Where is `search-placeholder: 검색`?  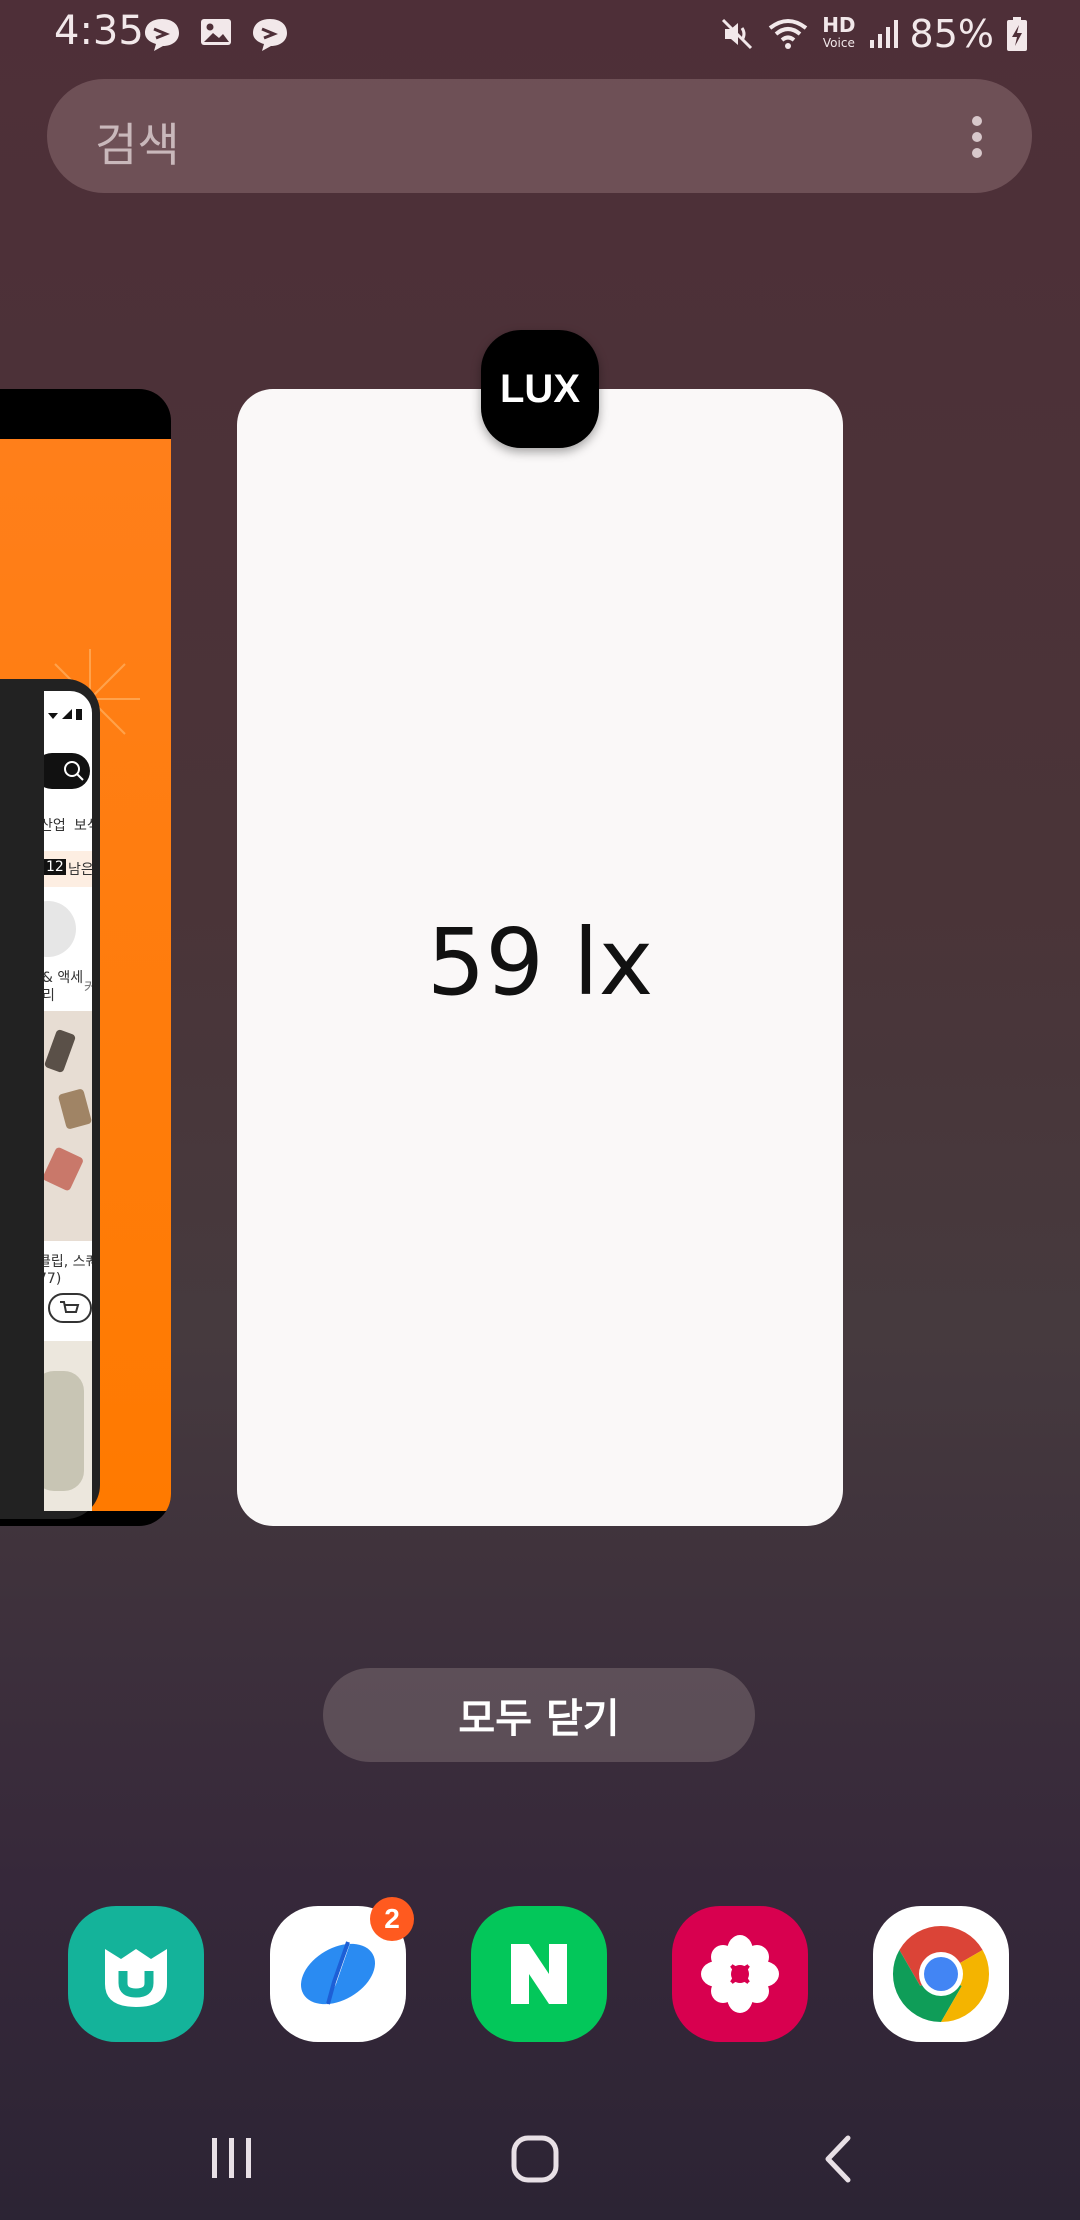
search-placeholder: 검색 is located at coordinates (137, 145).